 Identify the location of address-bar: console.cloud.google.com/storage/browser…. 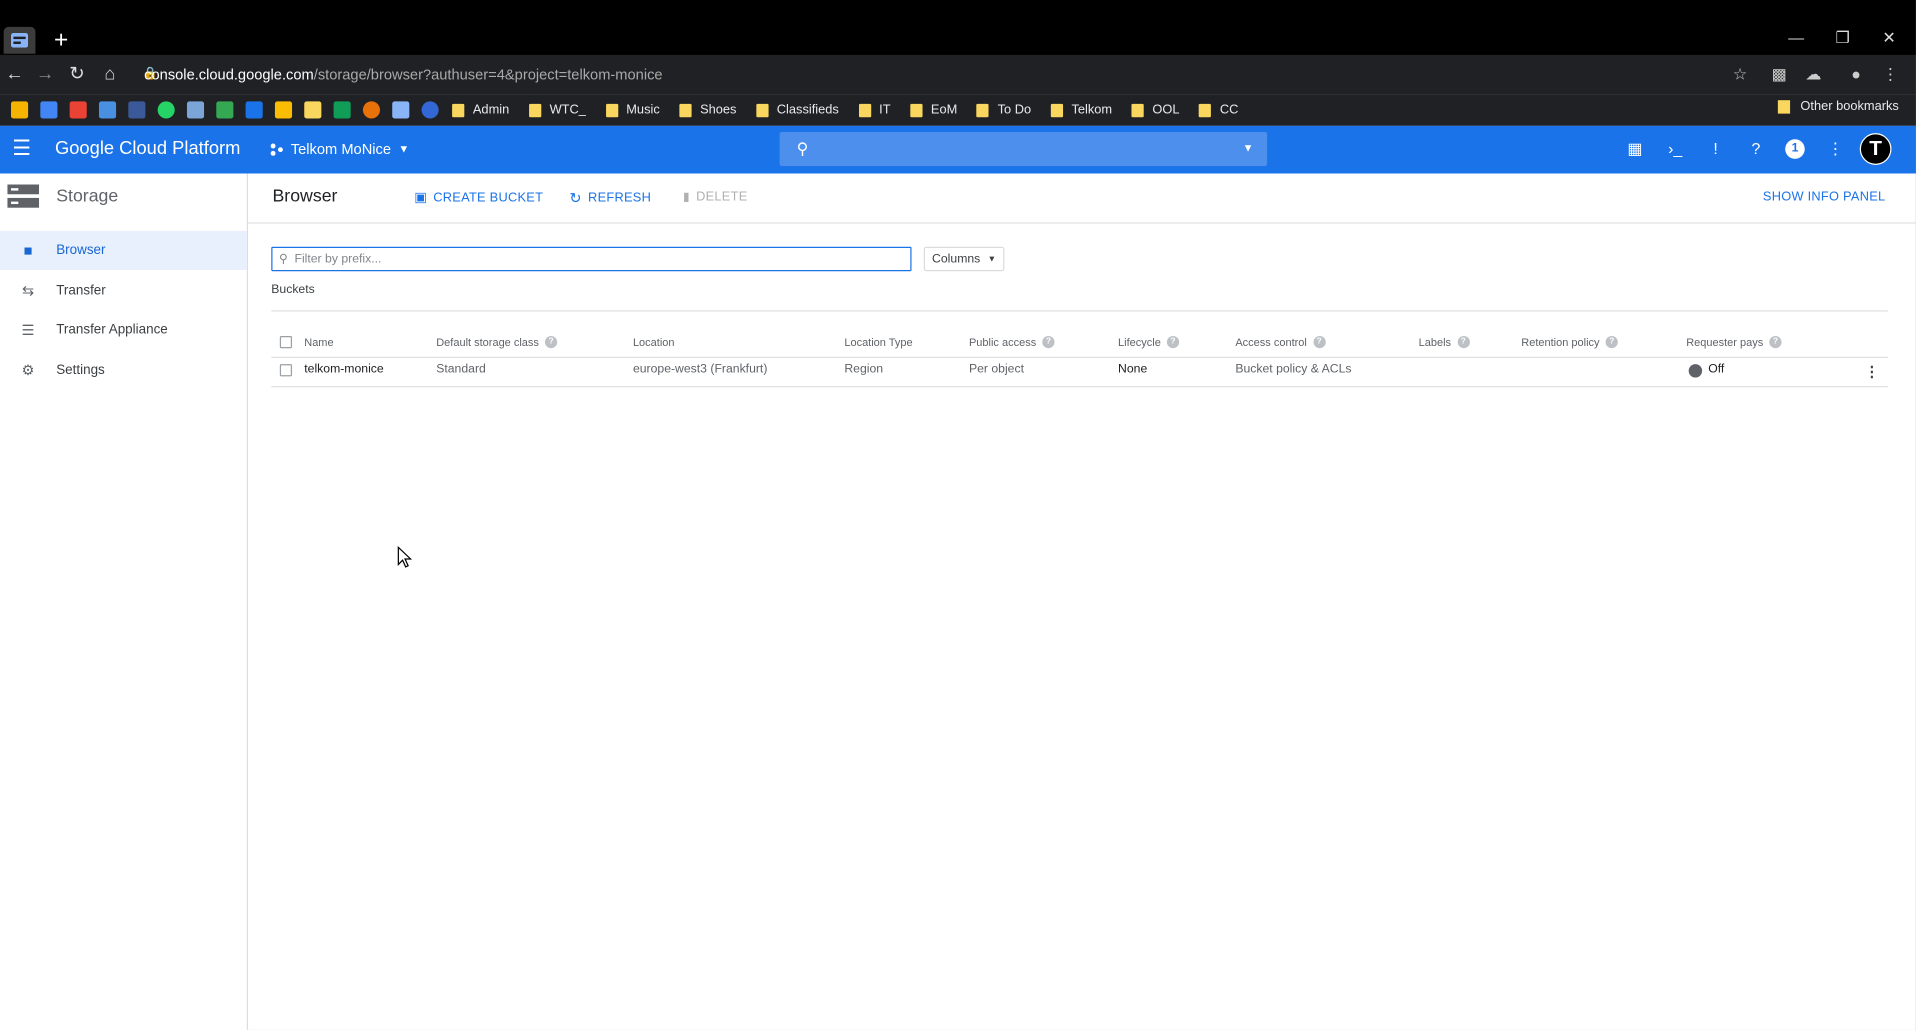
(950, 74).